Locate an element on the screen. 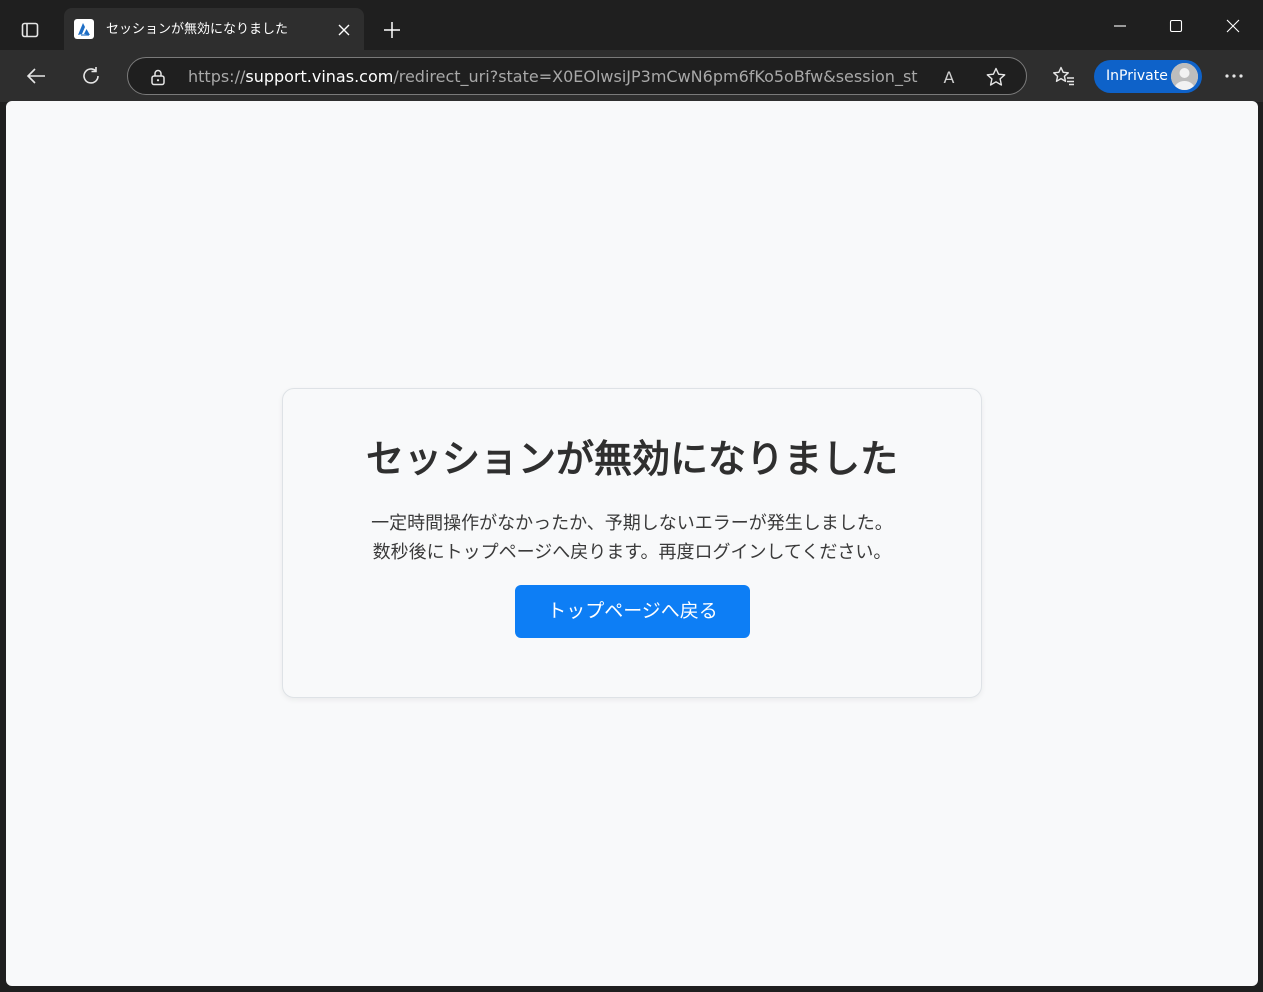  refresh-button is located at coordinates (91, 76).